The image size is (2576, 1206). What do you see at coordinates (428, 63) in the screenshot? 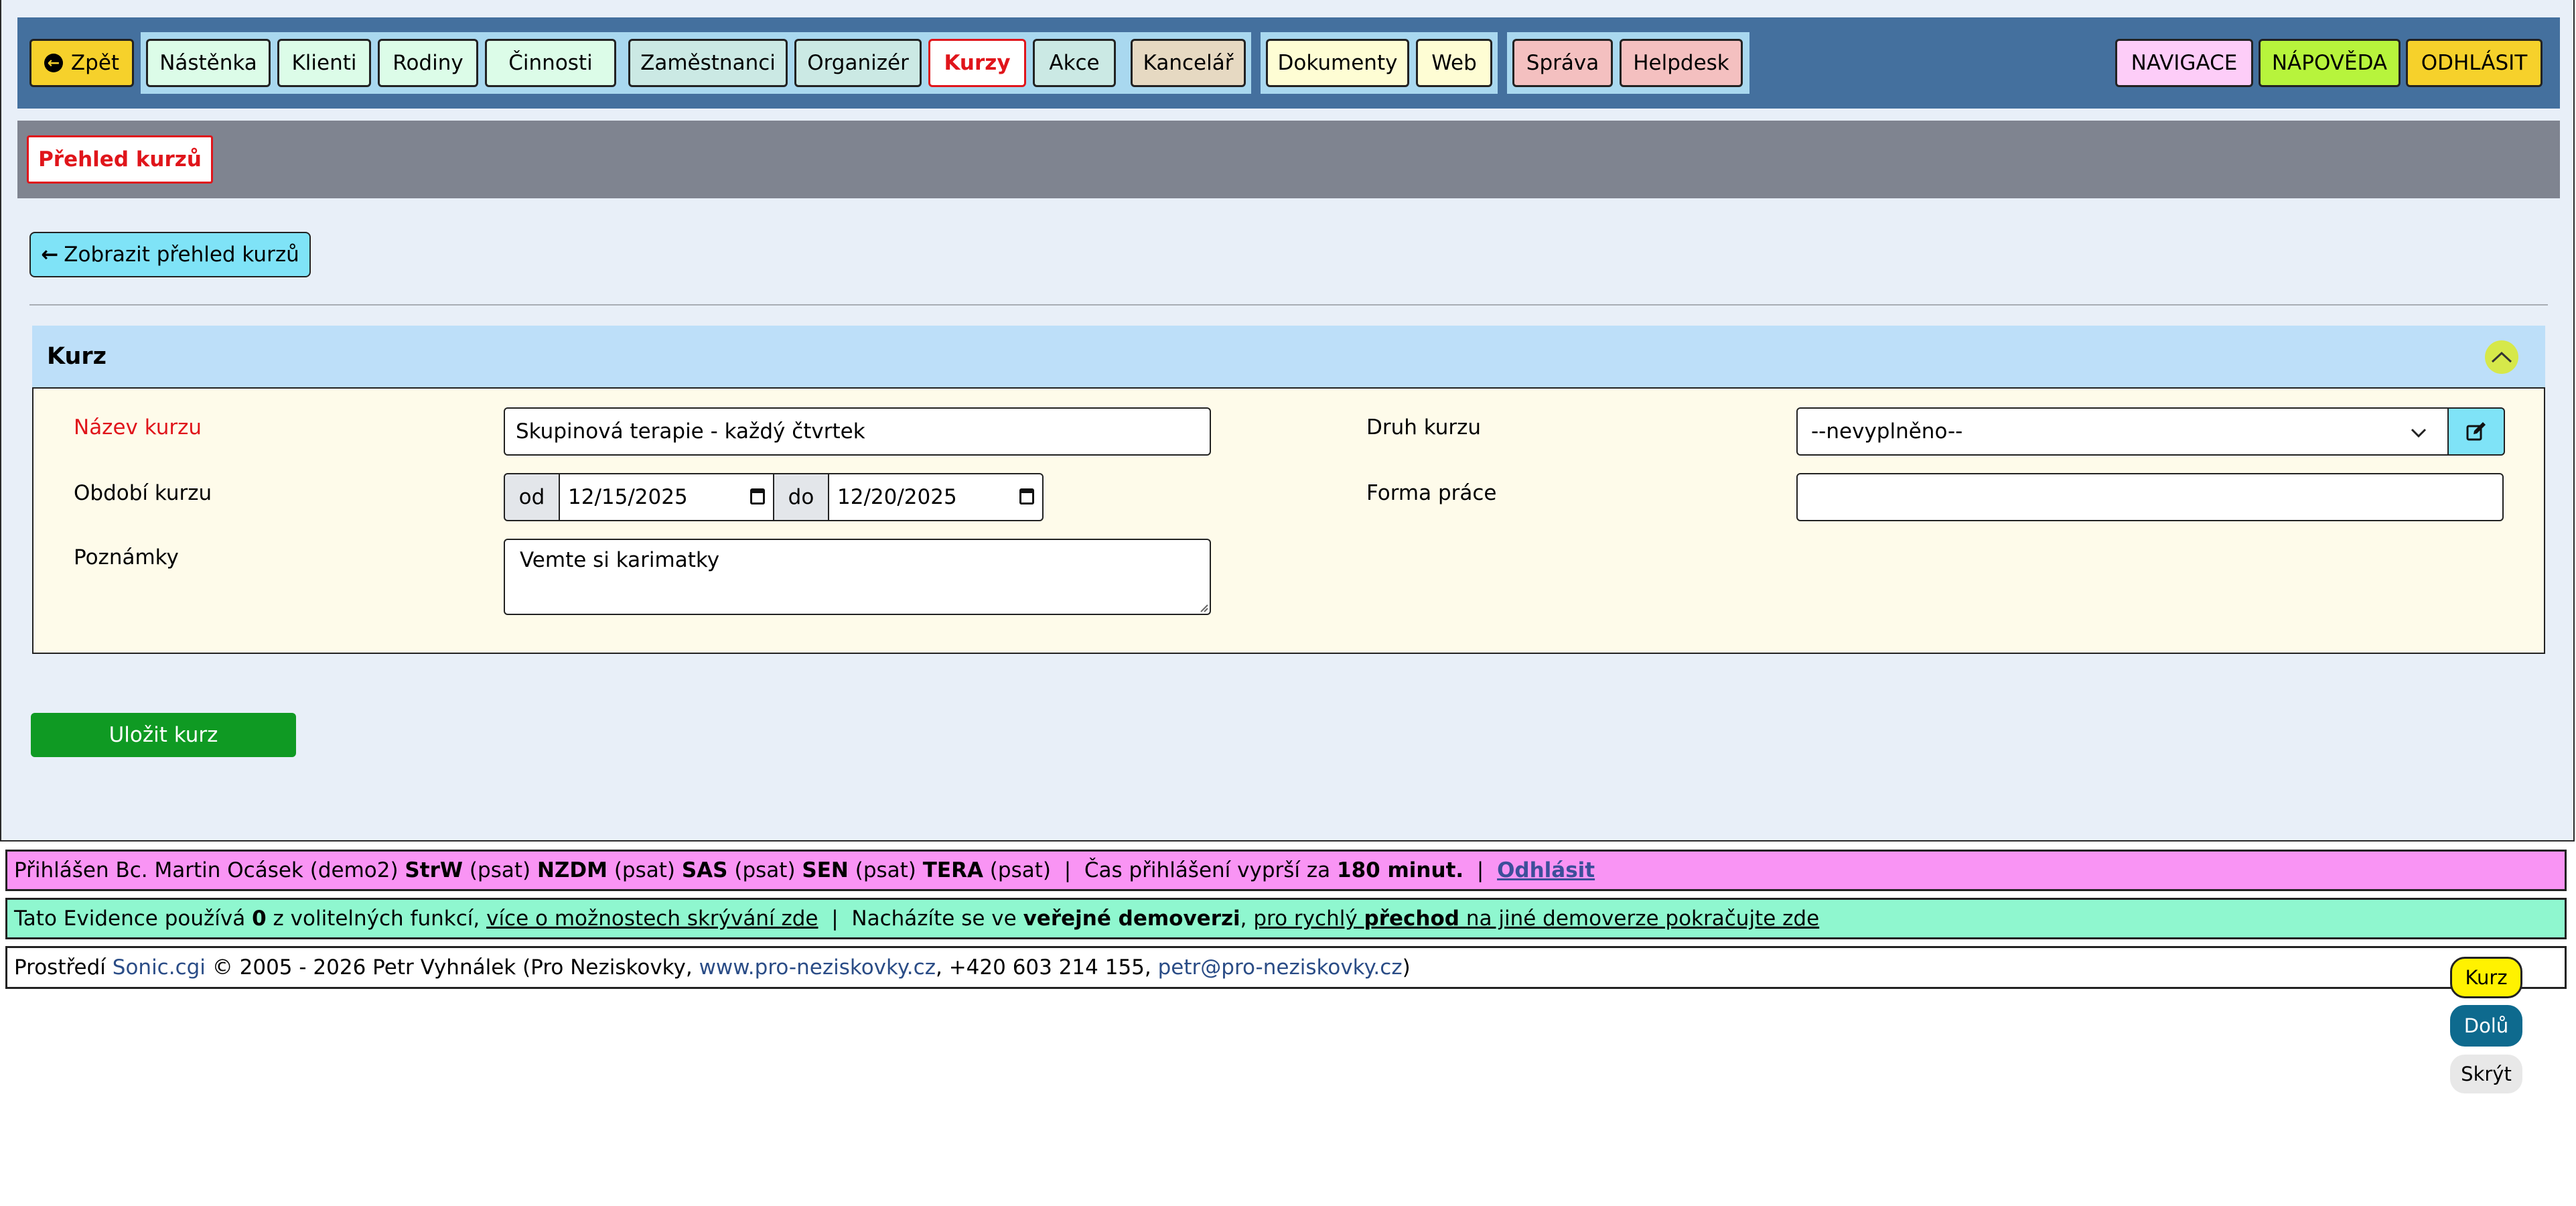
I see `nav-rodiny: Rodiny` at bounding box center [428, 63].